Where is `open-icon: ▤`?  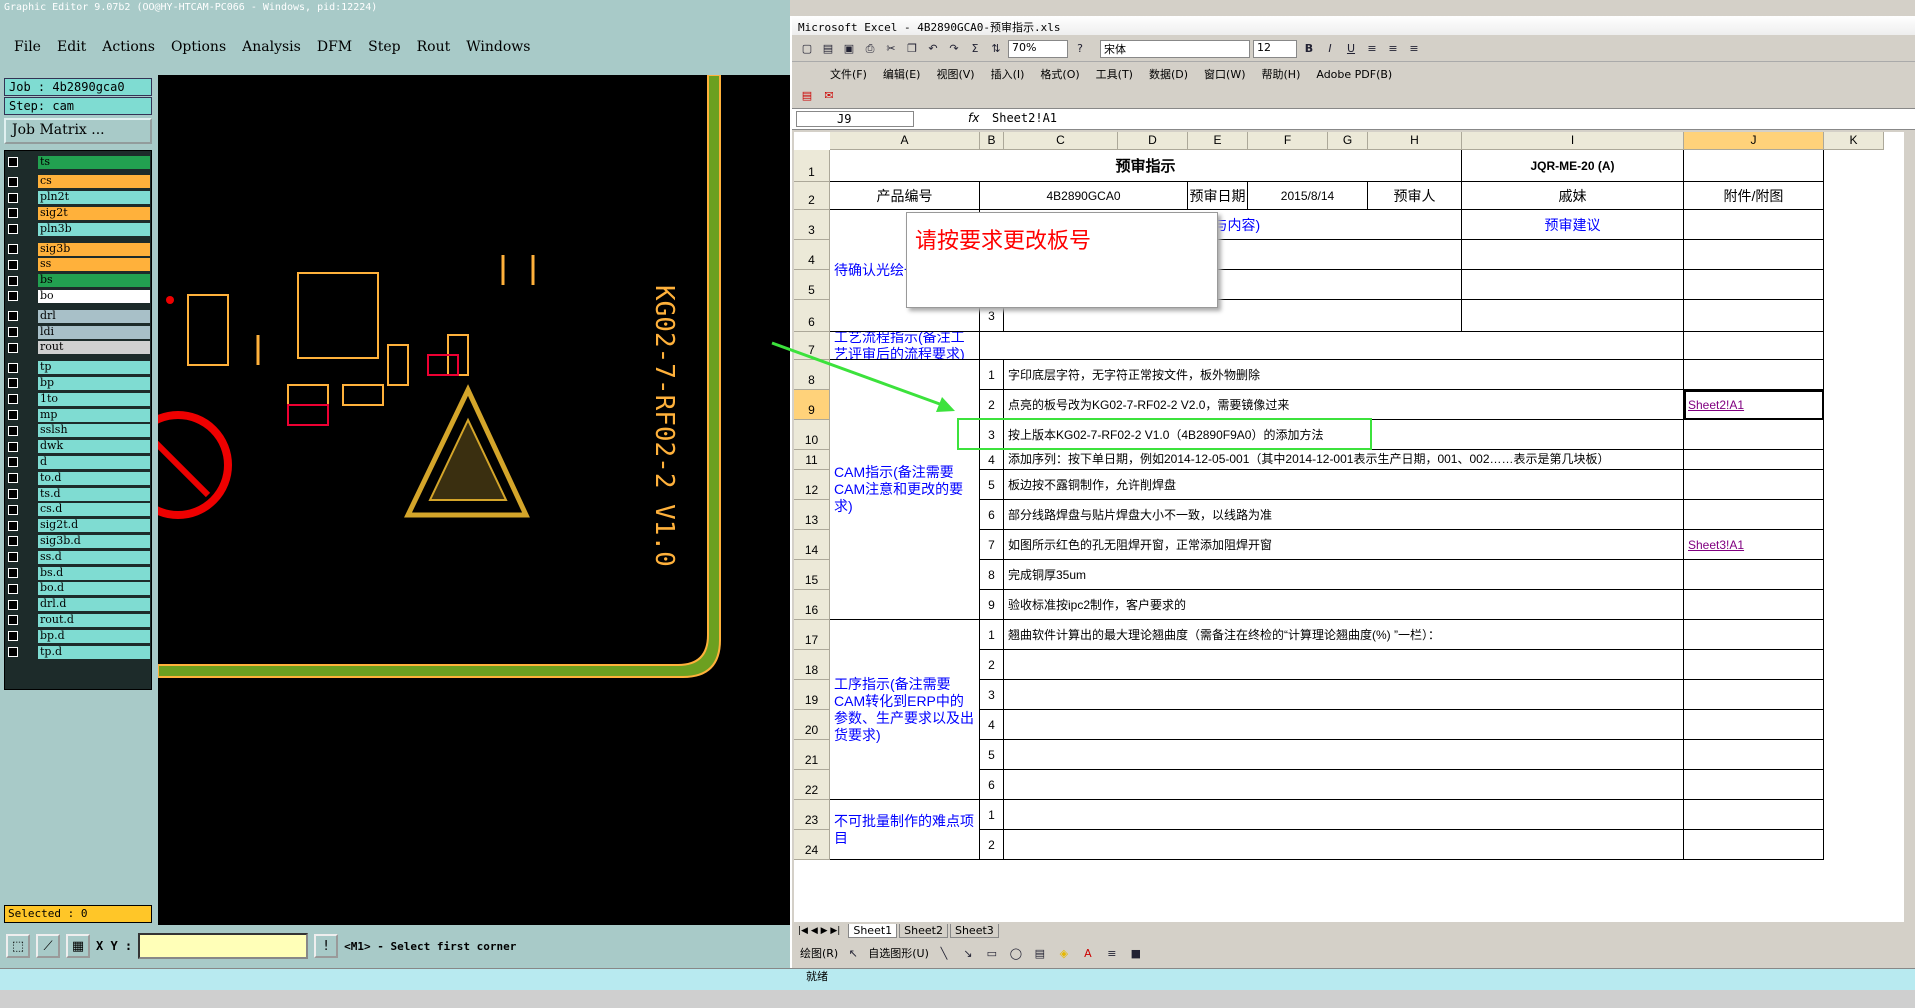
open-icon: ▤ is located at coordinates (828, 49).